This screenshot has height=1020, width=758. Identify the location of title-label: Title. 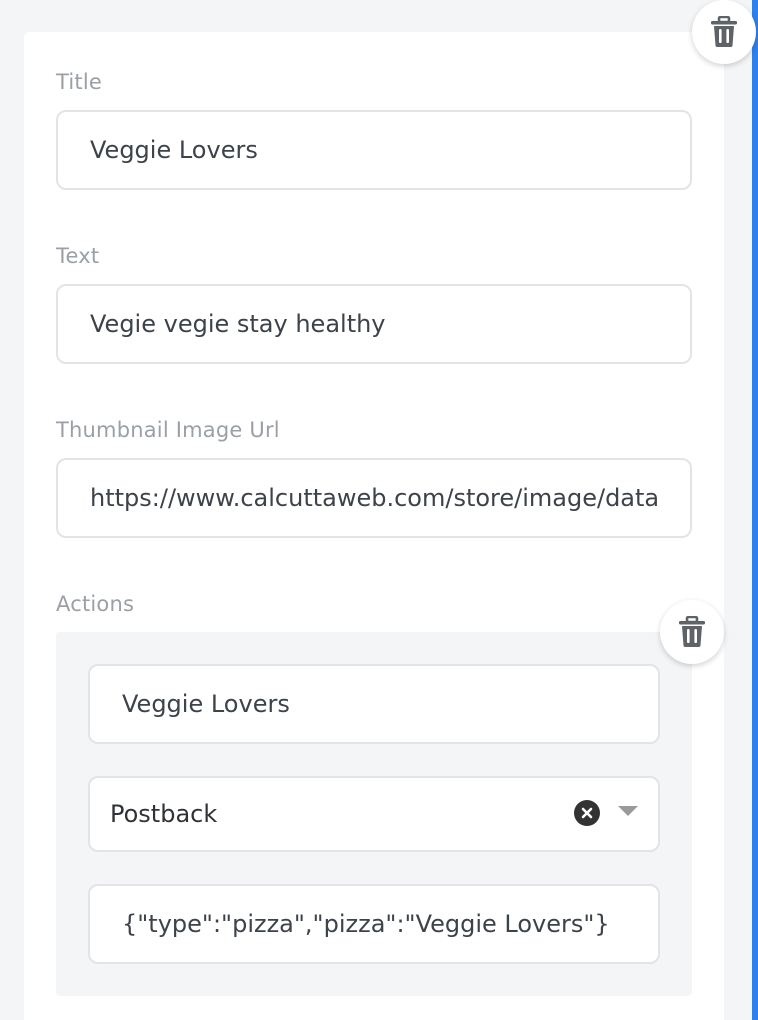
(79, 82).